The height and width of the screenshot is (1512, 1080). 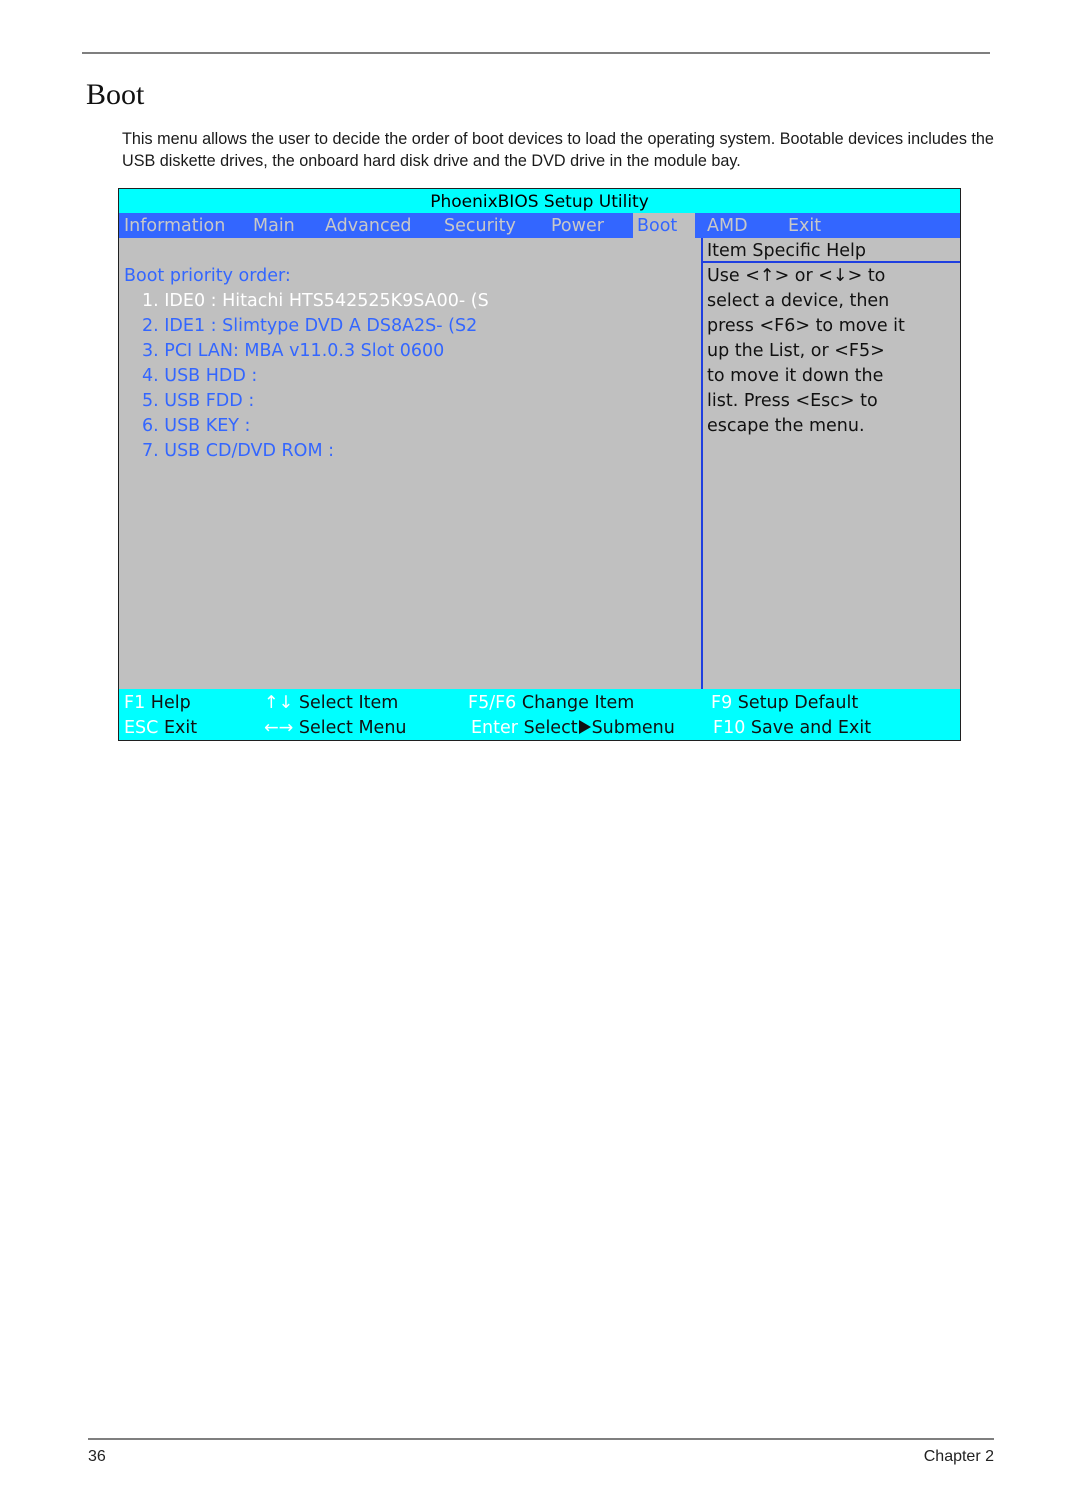 What do you see at coordinates (722, 703) in the screenshot?
I see `f9-key: F9` at bounding box center [722, 703].